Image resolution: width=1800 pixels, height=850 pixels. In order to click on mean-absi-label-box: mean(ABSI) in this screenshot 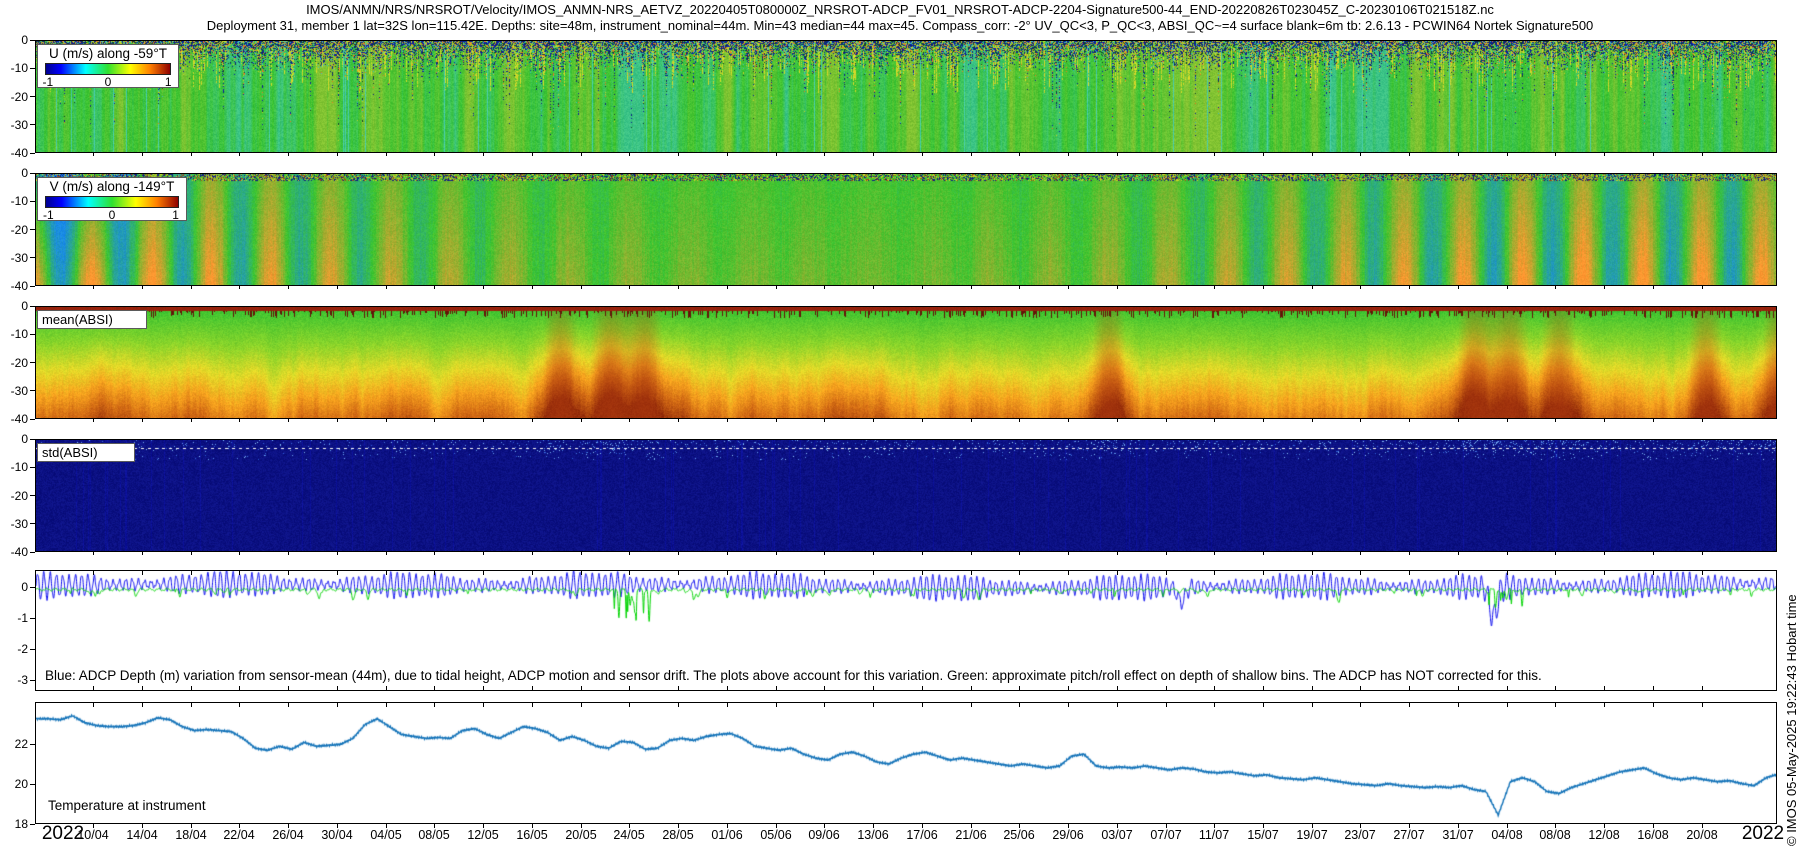, I will do `click(92, 319)`.